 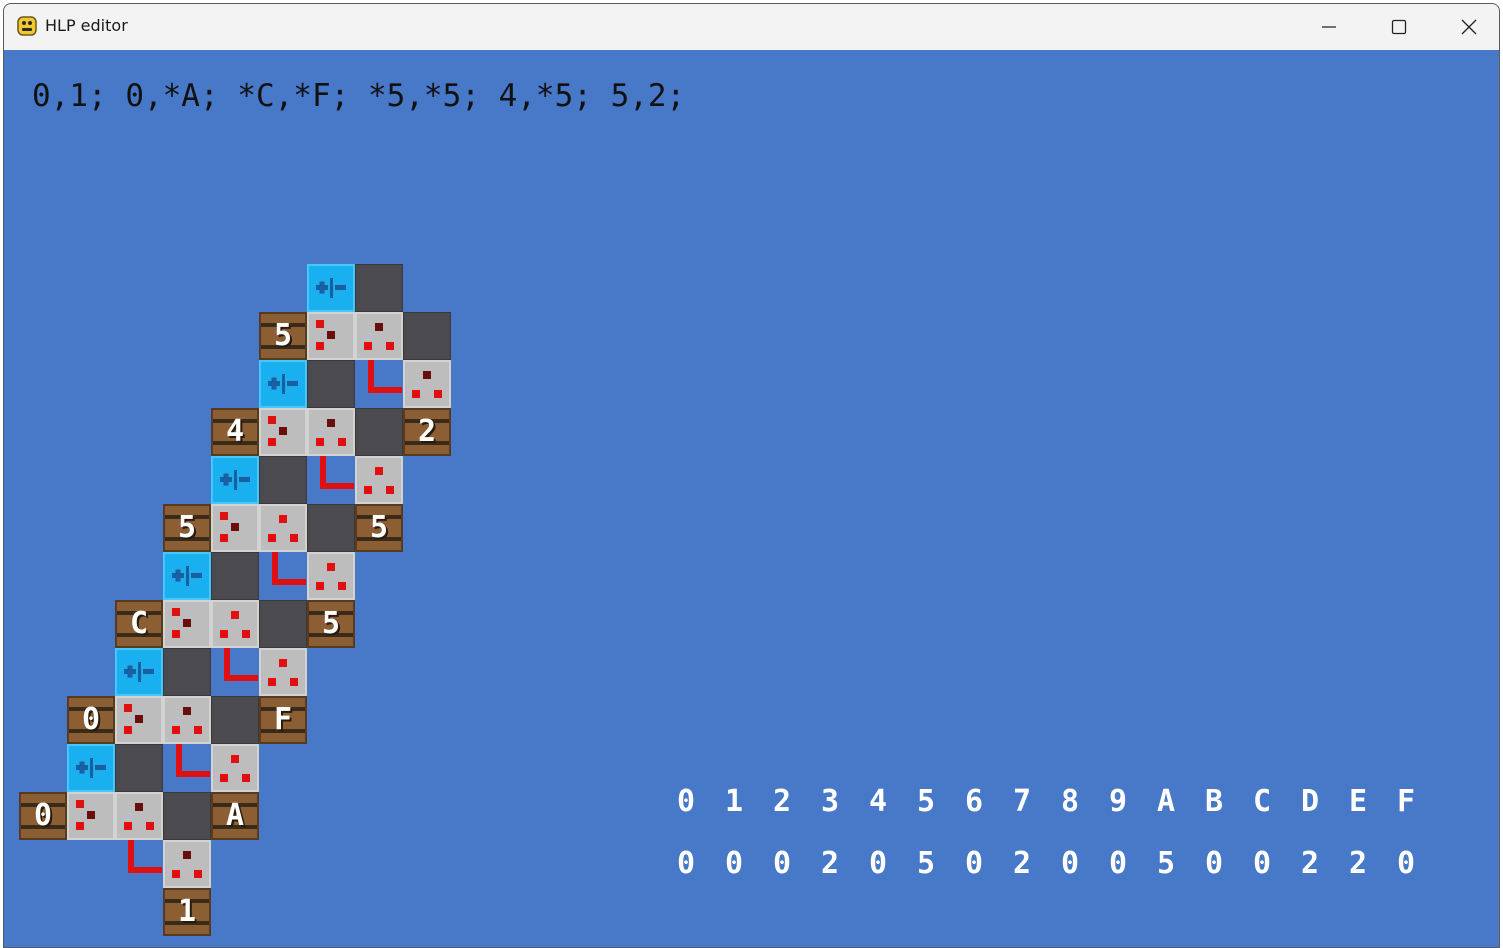 What do you see at coordinates (187, 912) in the screenshot?
I see `barrel-tile: 1` at bounding box center [187, 912].